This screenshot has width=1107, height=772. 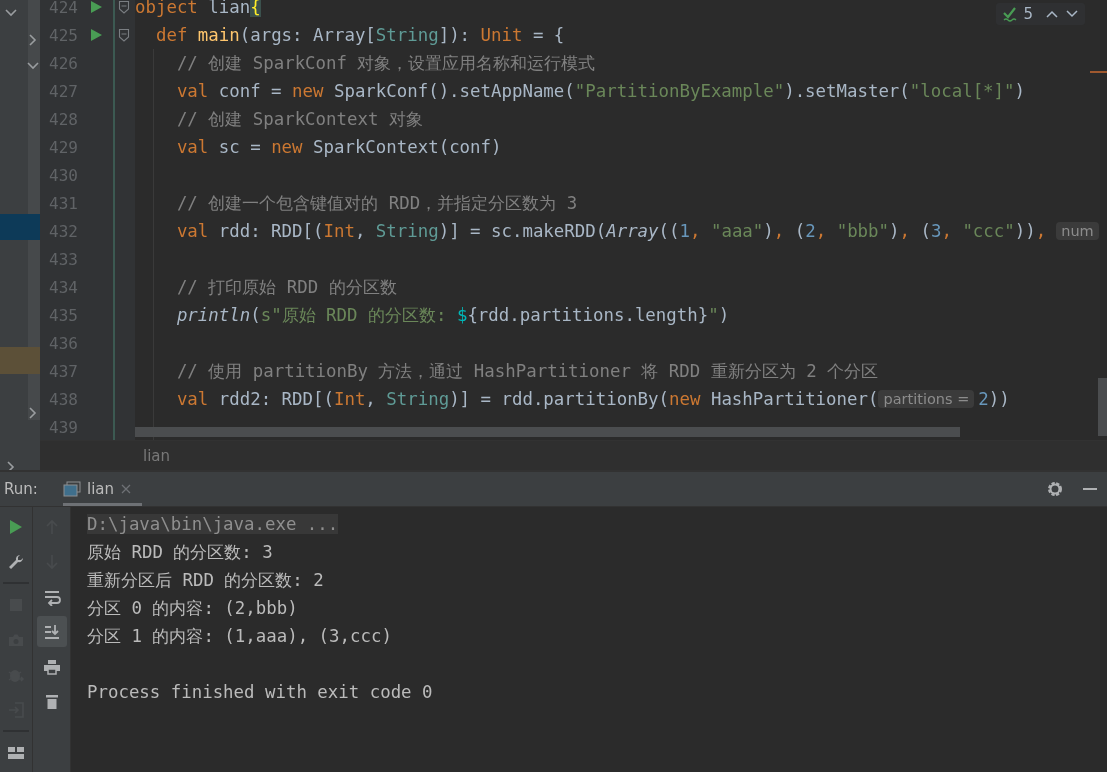 What do you see at coordinates (192, 608) in the screenshot?
I see `console-line: 分区 0 的内容: (2,bbb)` at bounding box center [192, 608].